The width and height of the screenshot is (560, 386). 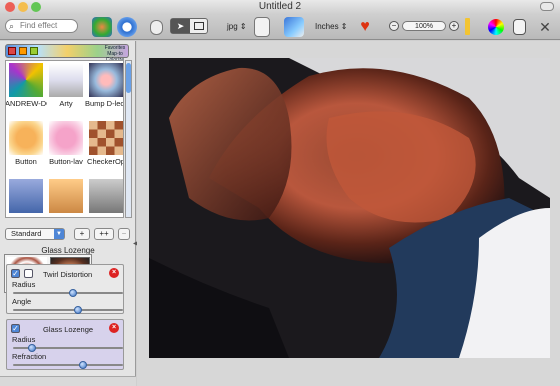 I want to click on title-bar: Untitled 2, so click(x=280, y=7).